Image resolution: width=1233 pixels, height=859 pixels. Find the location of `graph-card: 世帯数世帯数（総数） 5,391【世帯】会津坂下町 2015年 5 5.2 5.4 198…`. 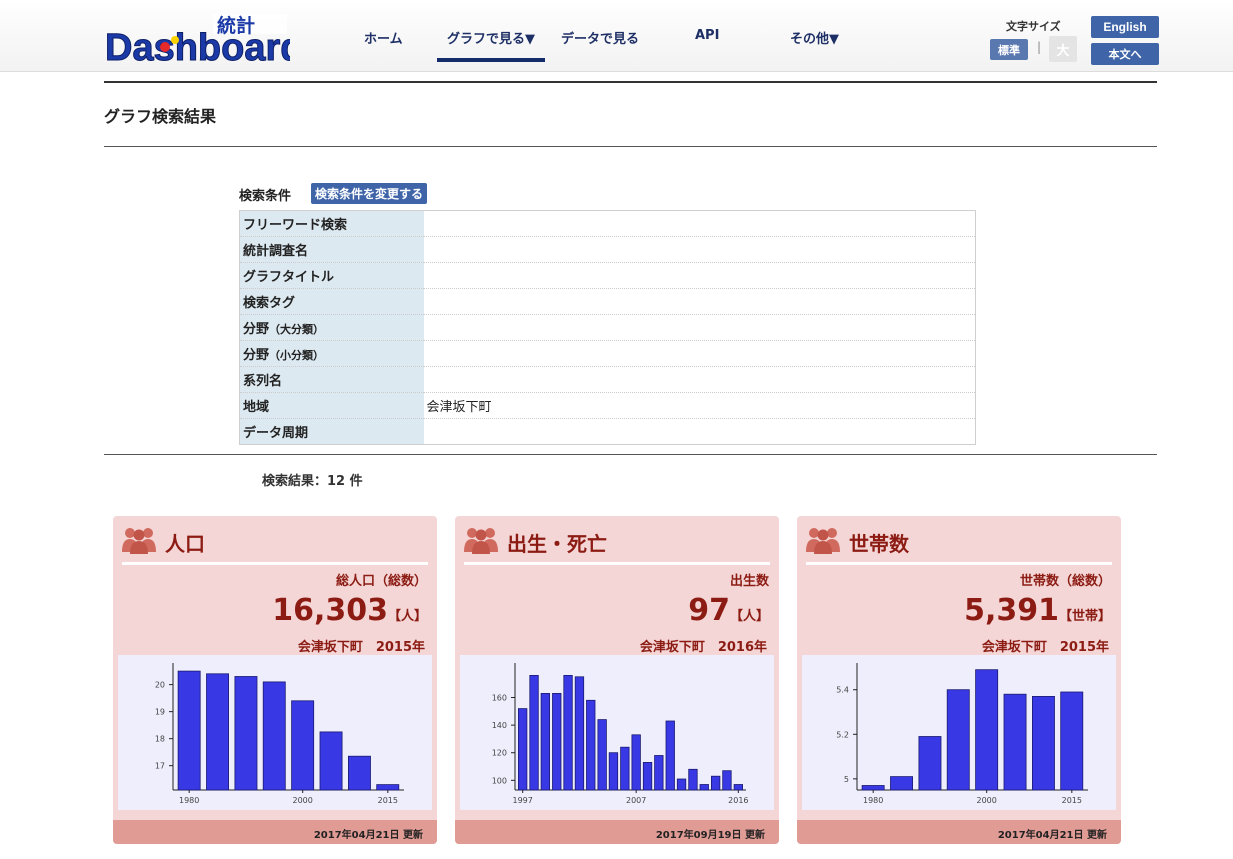

graph-card: 世帯数世帯数（総数） 5,391【世帯】会津坂下町 2015年 5 5.2 5.4 198… is located at coordinates (959, 680).